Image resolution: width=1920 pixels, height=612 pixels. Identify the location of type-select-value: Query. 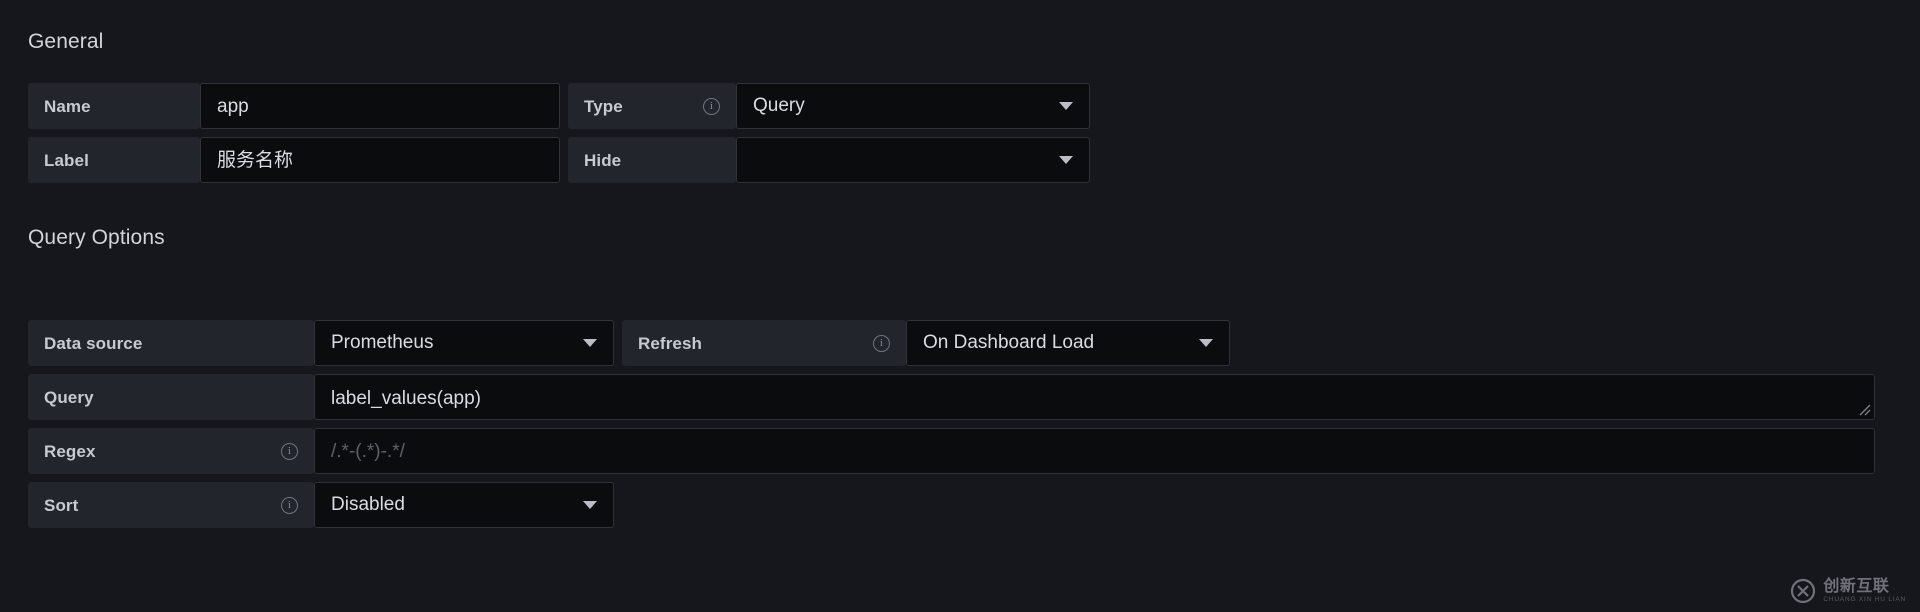
(779, 105).